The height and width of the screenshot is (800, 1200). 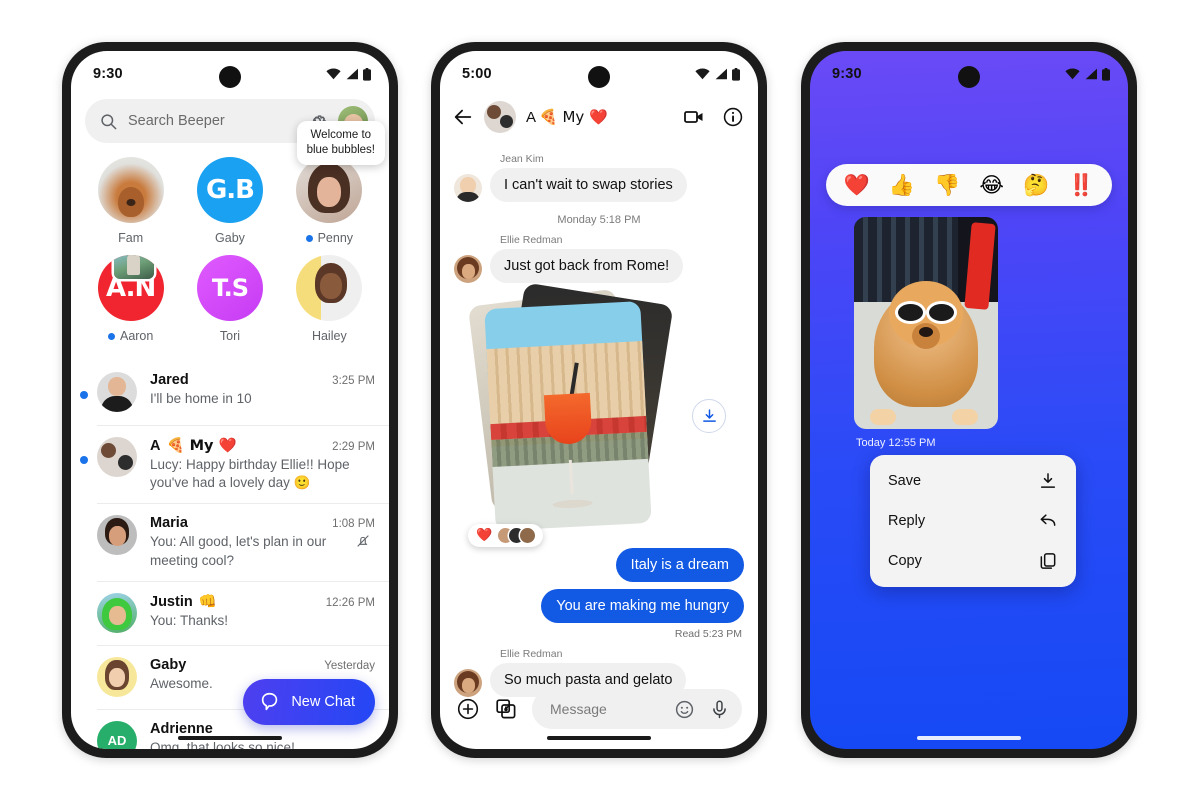 I want to click on message-bubble: You are making me hungry, so click(x=642, y=606).